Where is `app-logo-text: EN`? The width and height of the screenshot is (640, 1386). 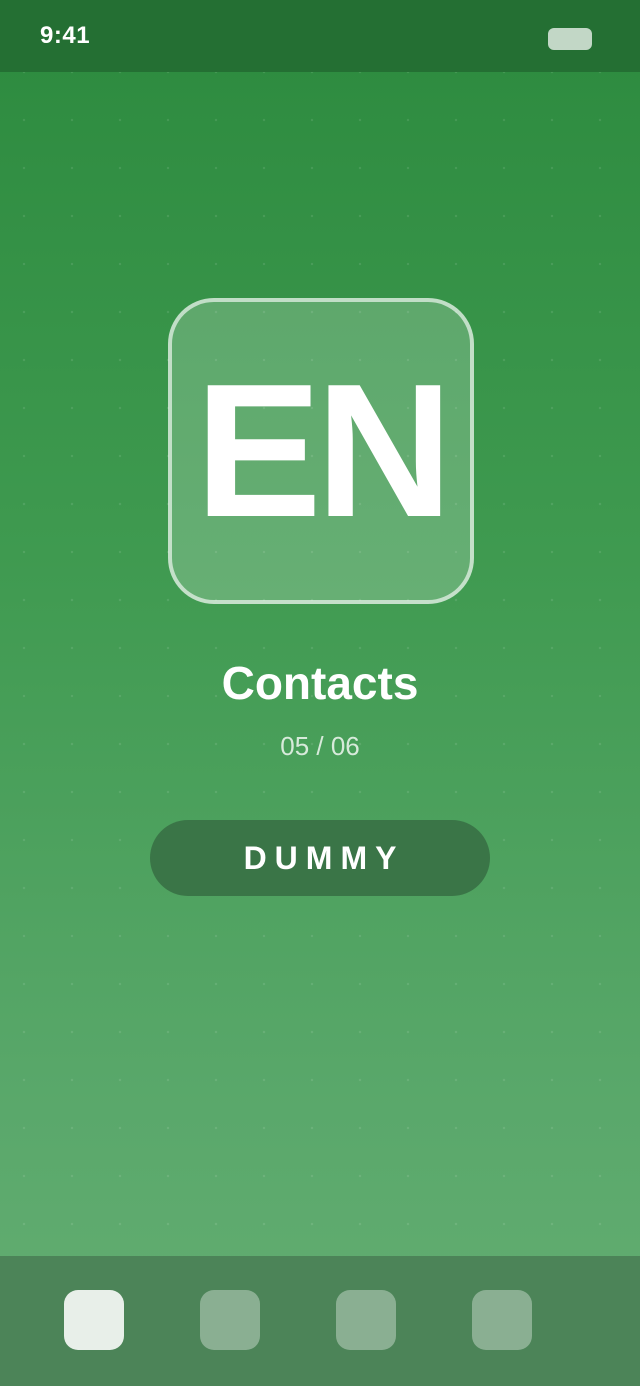
app-logo-text: EN is located at coordinates (324, 451).